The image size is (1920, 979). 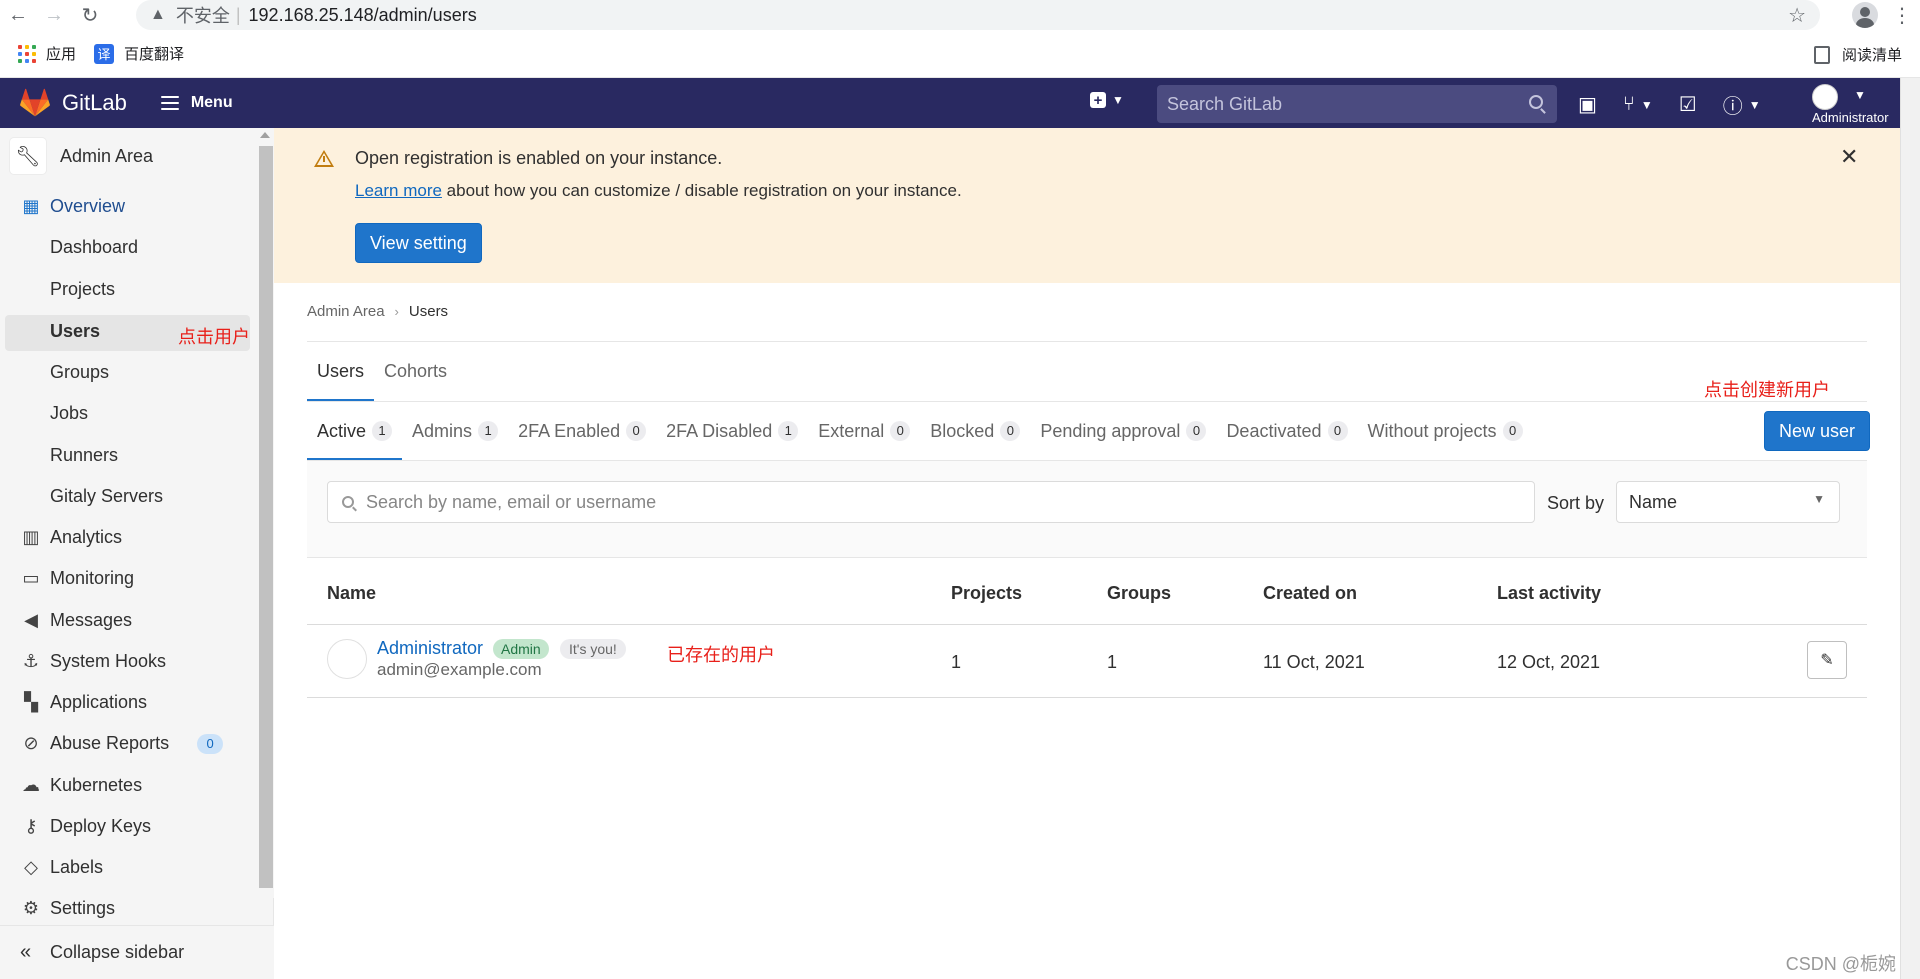 I want to click on bookmark-star-icon: ☆, so click(x=1797, y=15).